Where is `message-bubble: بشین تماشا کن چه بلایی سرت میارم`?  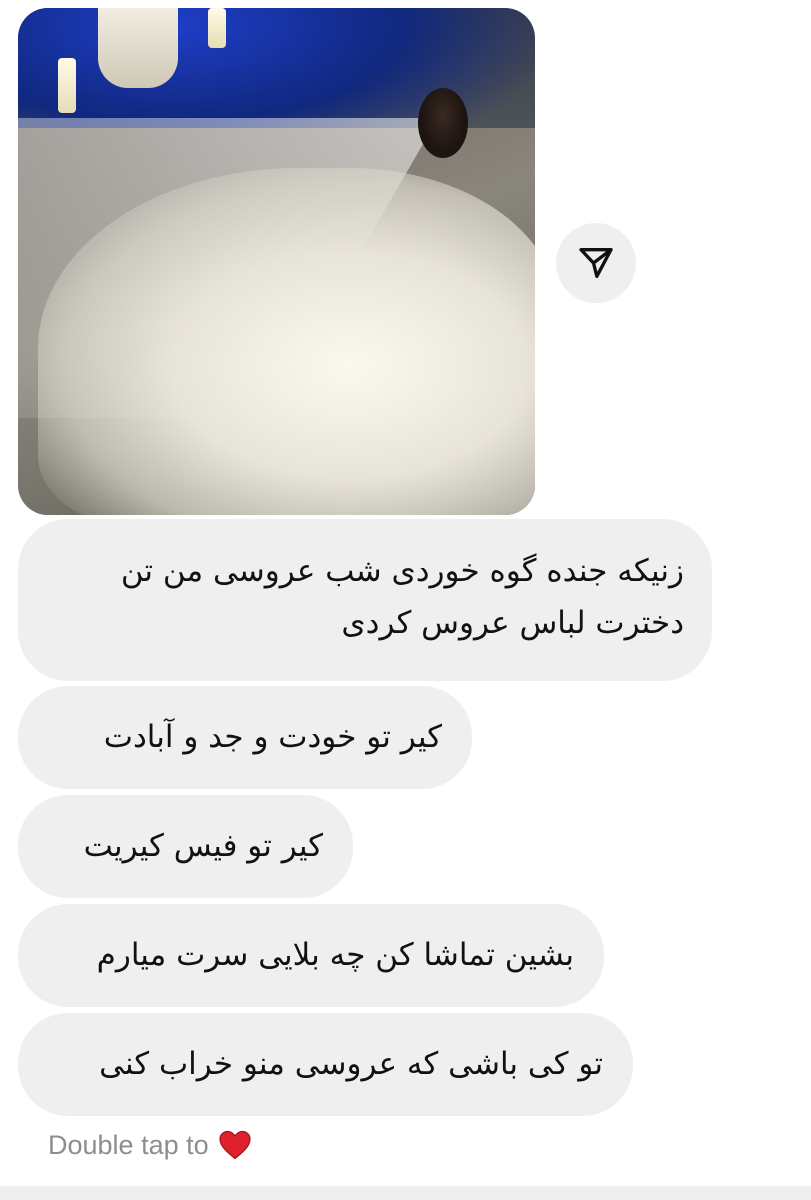 message-bubble: بشین تماشا کن چه بلایی سرت میارم is located at coordinates (311, 955).